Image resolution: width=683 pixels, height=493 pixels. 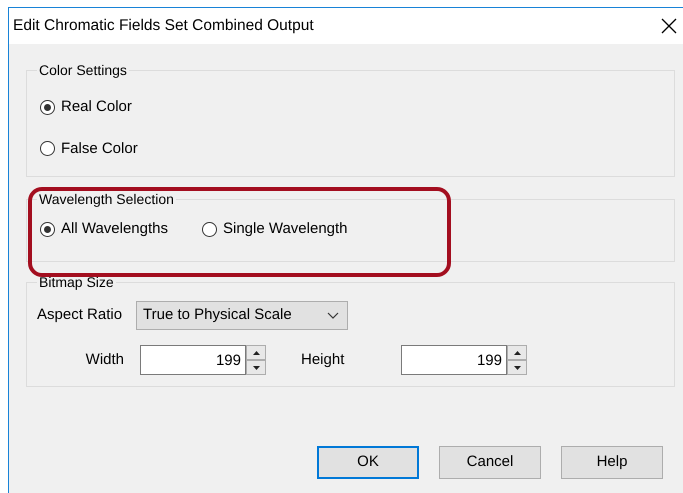 What do you see at coordinates (333, 315) in the screenshot?
I see `chevron-down-icon` at bounding box center [333, 315].